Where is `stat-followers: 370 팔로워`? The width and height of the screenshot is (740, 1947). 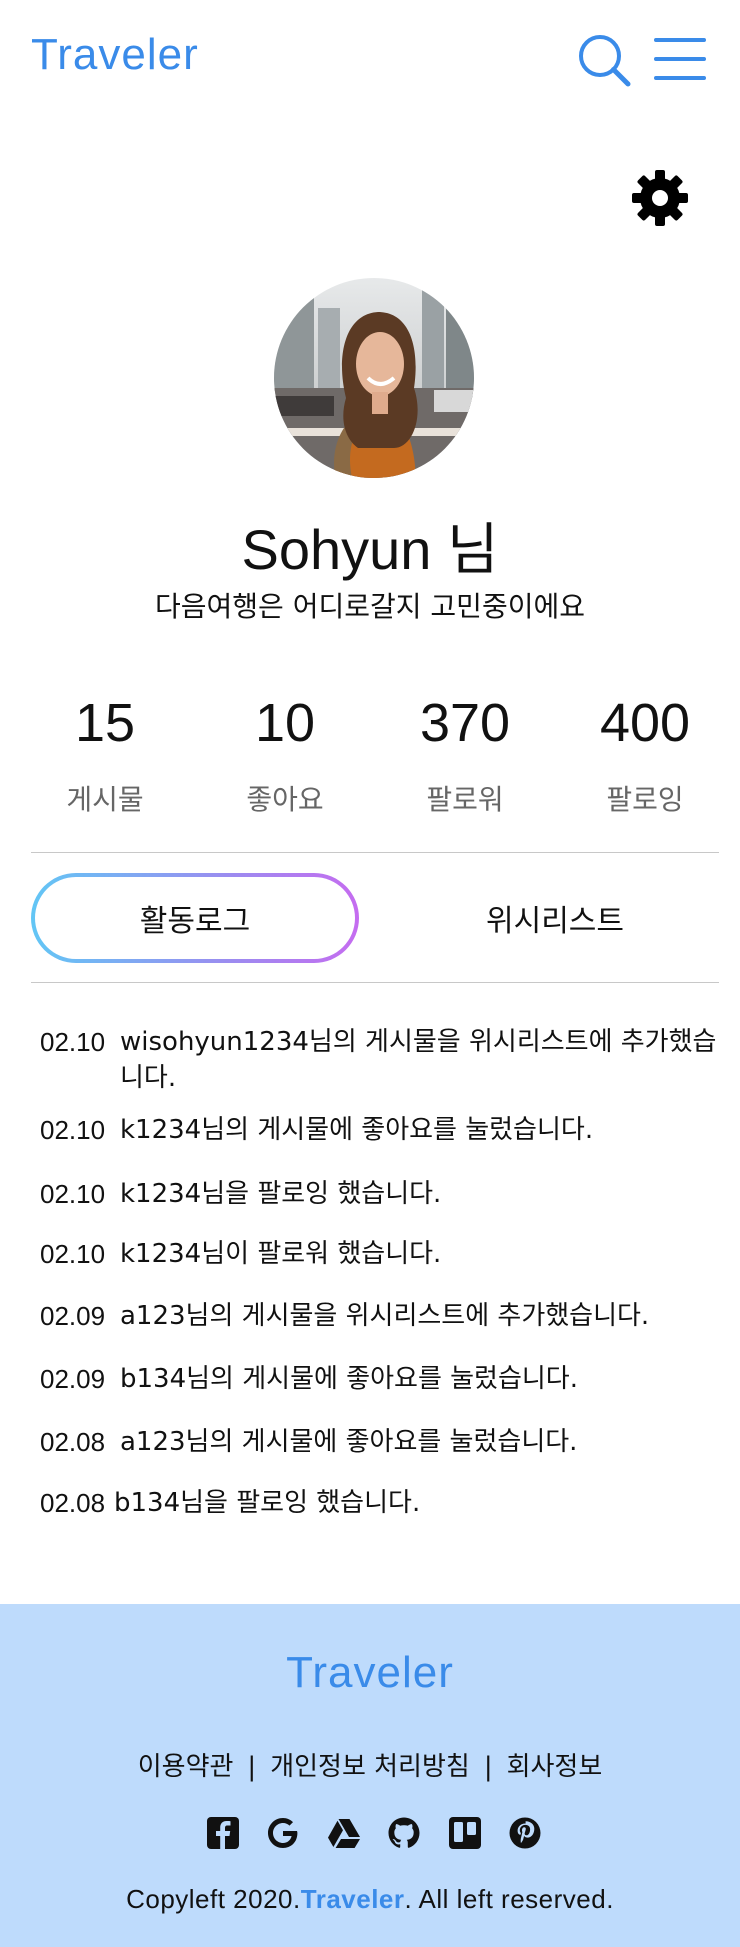 stat-followers: 370 팔로워 is located at coordinates (465, 753).